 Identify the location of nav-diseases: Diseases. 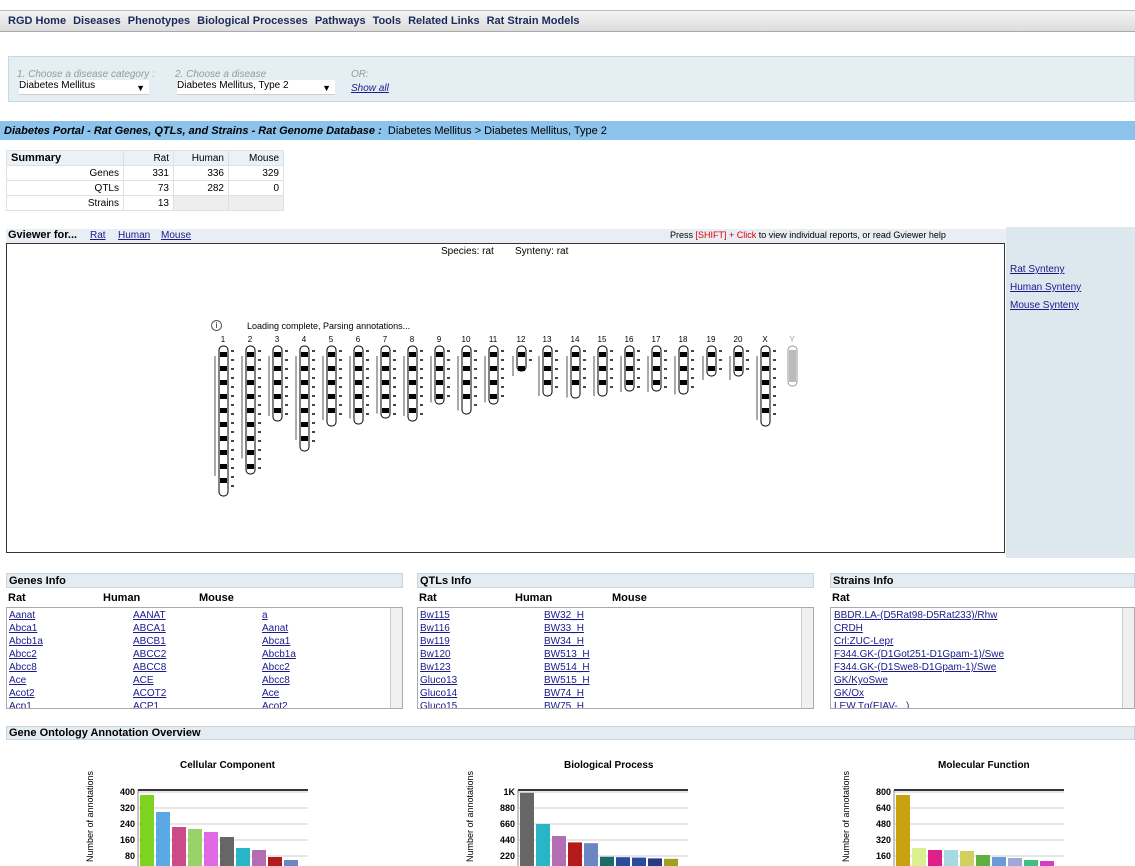
(97, 21).